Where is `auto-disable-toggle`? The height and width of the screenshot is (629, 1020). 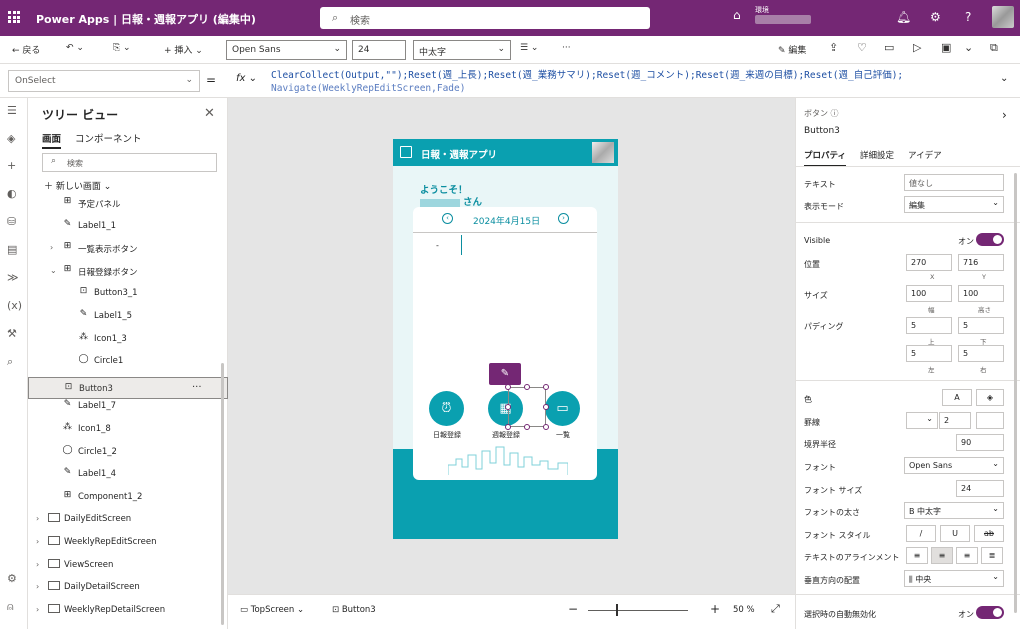
auto-disable-toggle is located at coordinates (990, 612).